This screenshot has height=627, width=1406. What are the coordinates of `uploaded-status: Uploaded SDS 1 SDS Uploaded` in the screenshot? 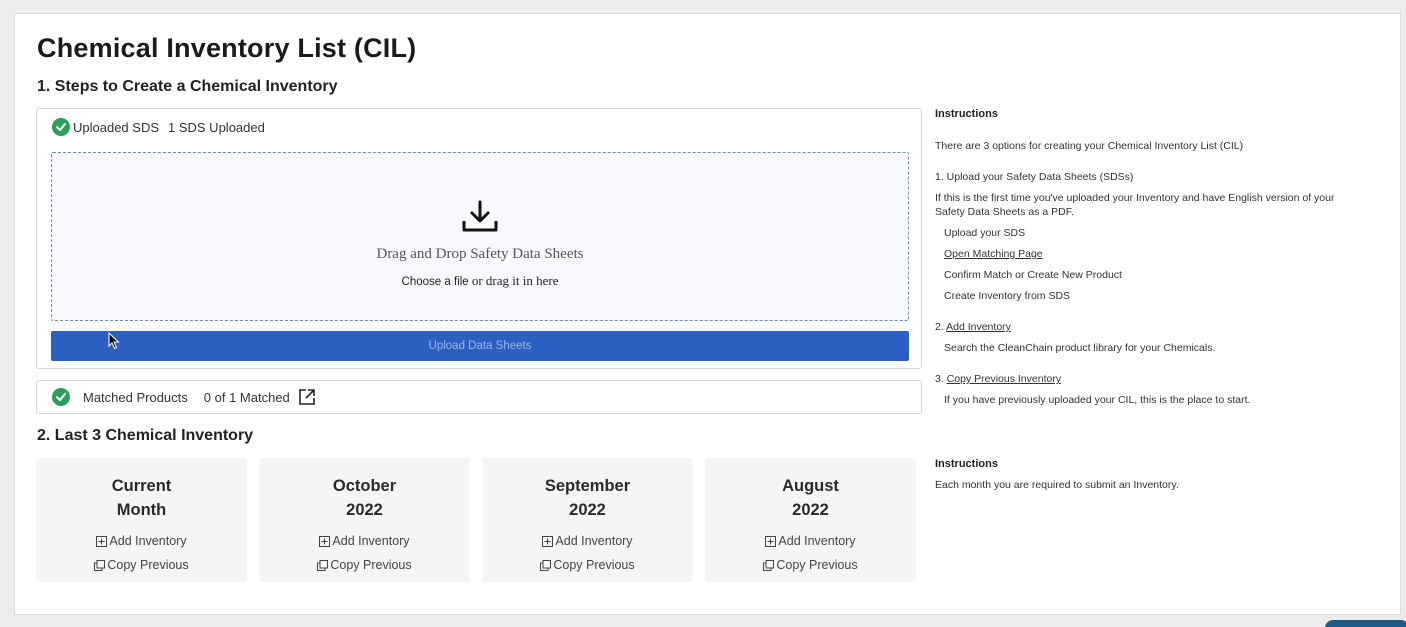 It's located at (158, 127).